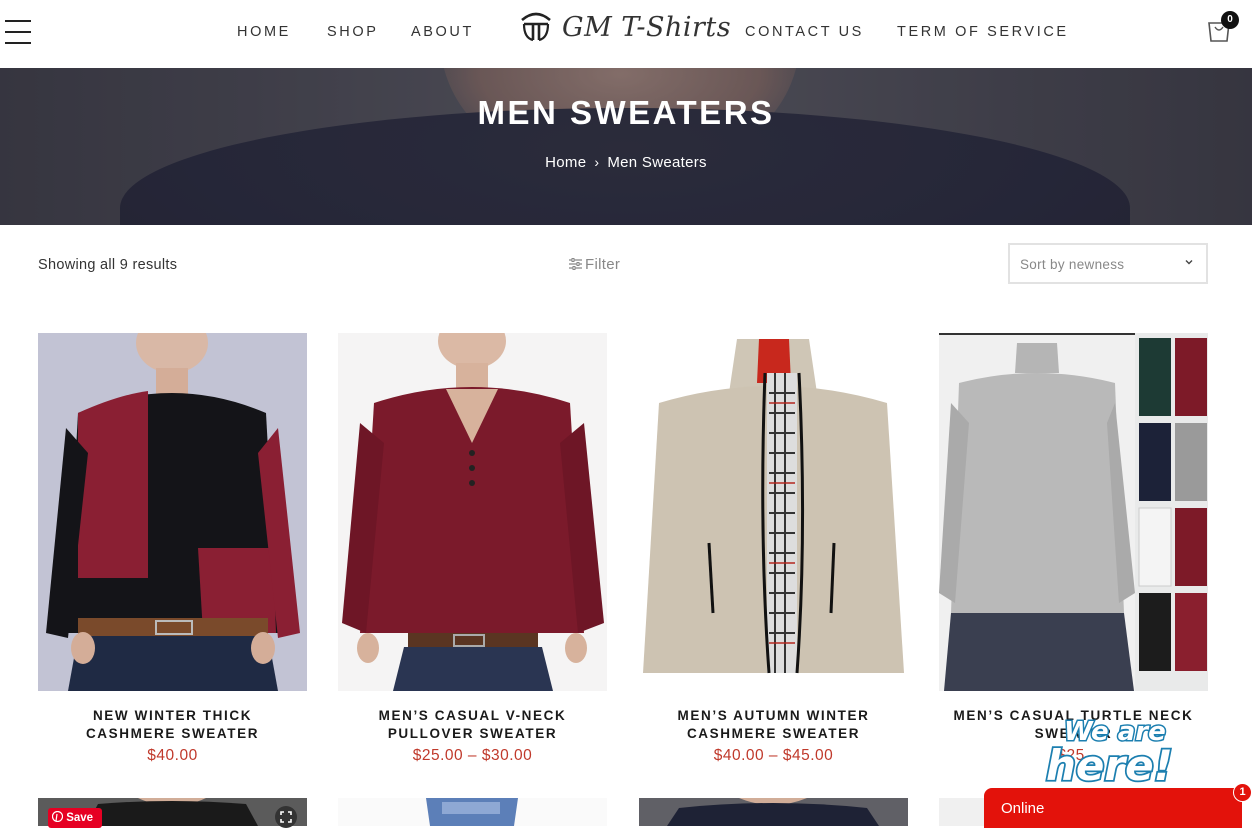 The height and width of the screenshot is (833, 1252). What do you see at coordinates (442, 32) in the screenshot?
I see `nav-about: ABOUT` at bounding box center [442, 32].